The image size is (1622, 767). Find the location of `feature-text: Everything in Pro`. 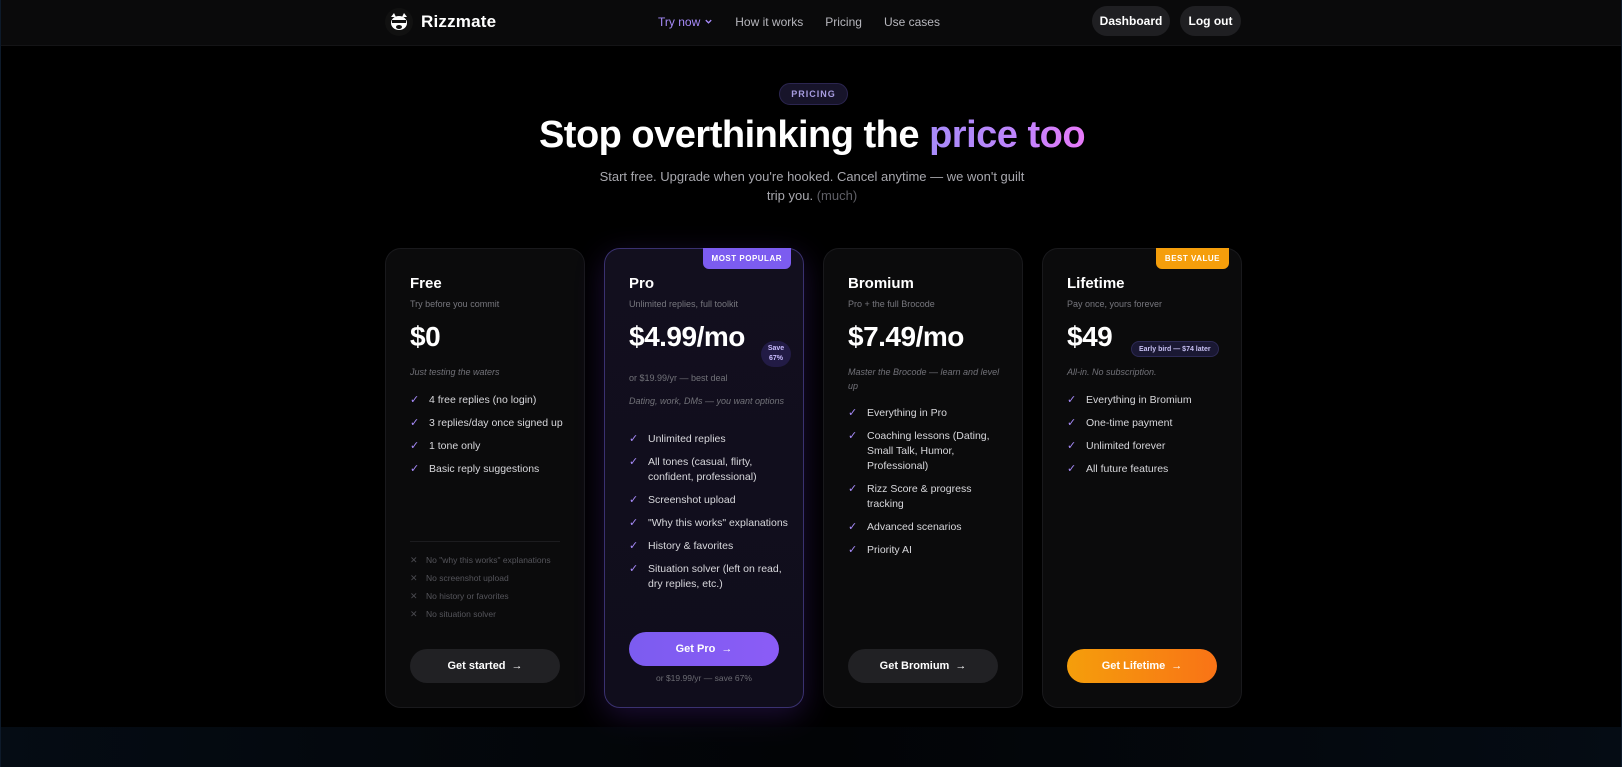

feature-text: Everything in Pro is located at coordinates (907, 413).